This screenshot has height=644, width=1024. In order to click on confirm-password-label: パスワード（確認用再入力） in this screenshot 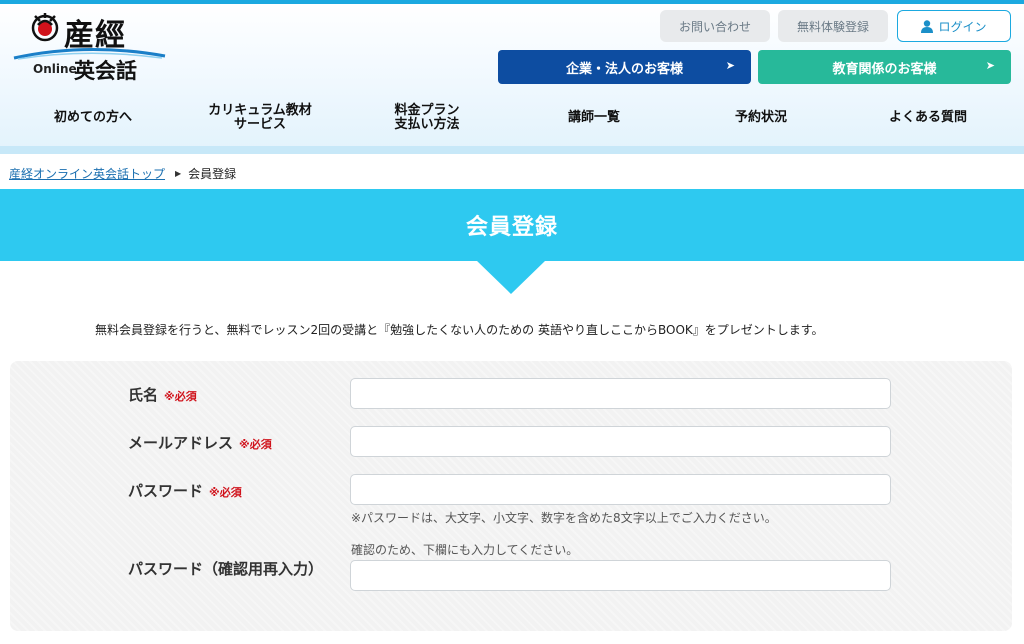, I will do `click(225, 568)`.